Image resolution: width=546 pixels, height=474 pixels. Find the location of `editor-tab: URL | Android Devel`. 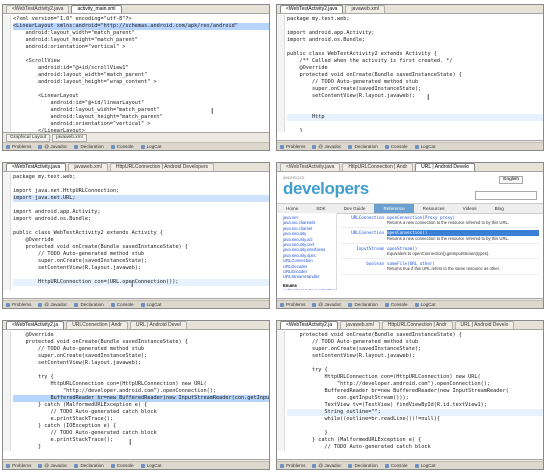

editor-tab: URL | Android Devel is located at coordinates (158, 325).